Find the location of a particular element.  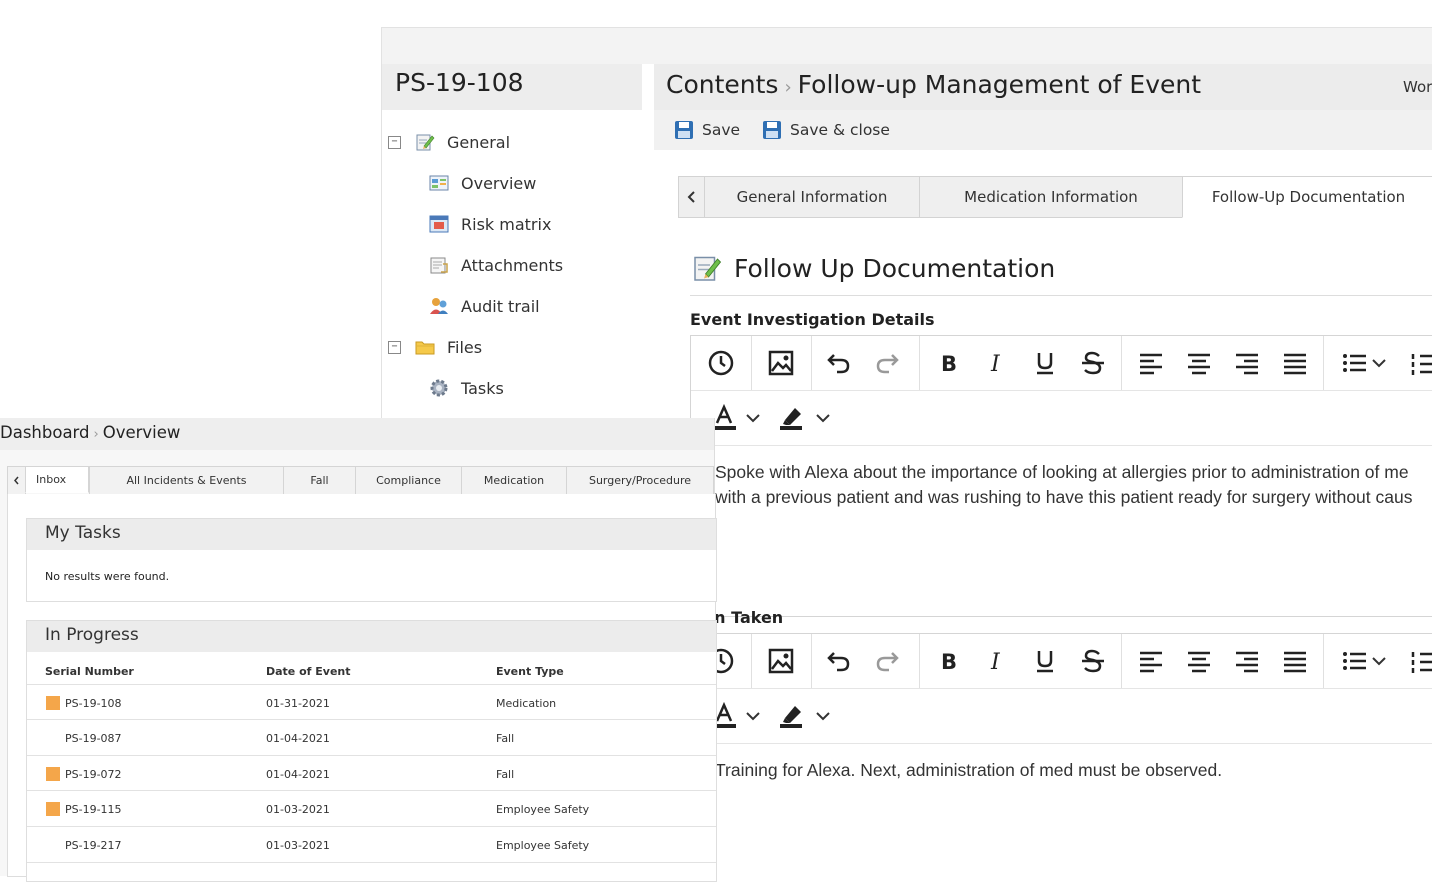

tab-label: Surgery/Procedure is located at coordinates (640, 480).